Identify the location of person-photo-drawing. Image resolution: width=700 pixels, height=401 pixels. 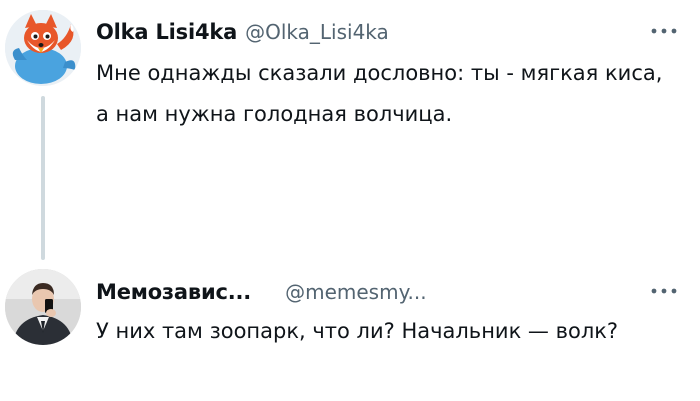
(43, 307).